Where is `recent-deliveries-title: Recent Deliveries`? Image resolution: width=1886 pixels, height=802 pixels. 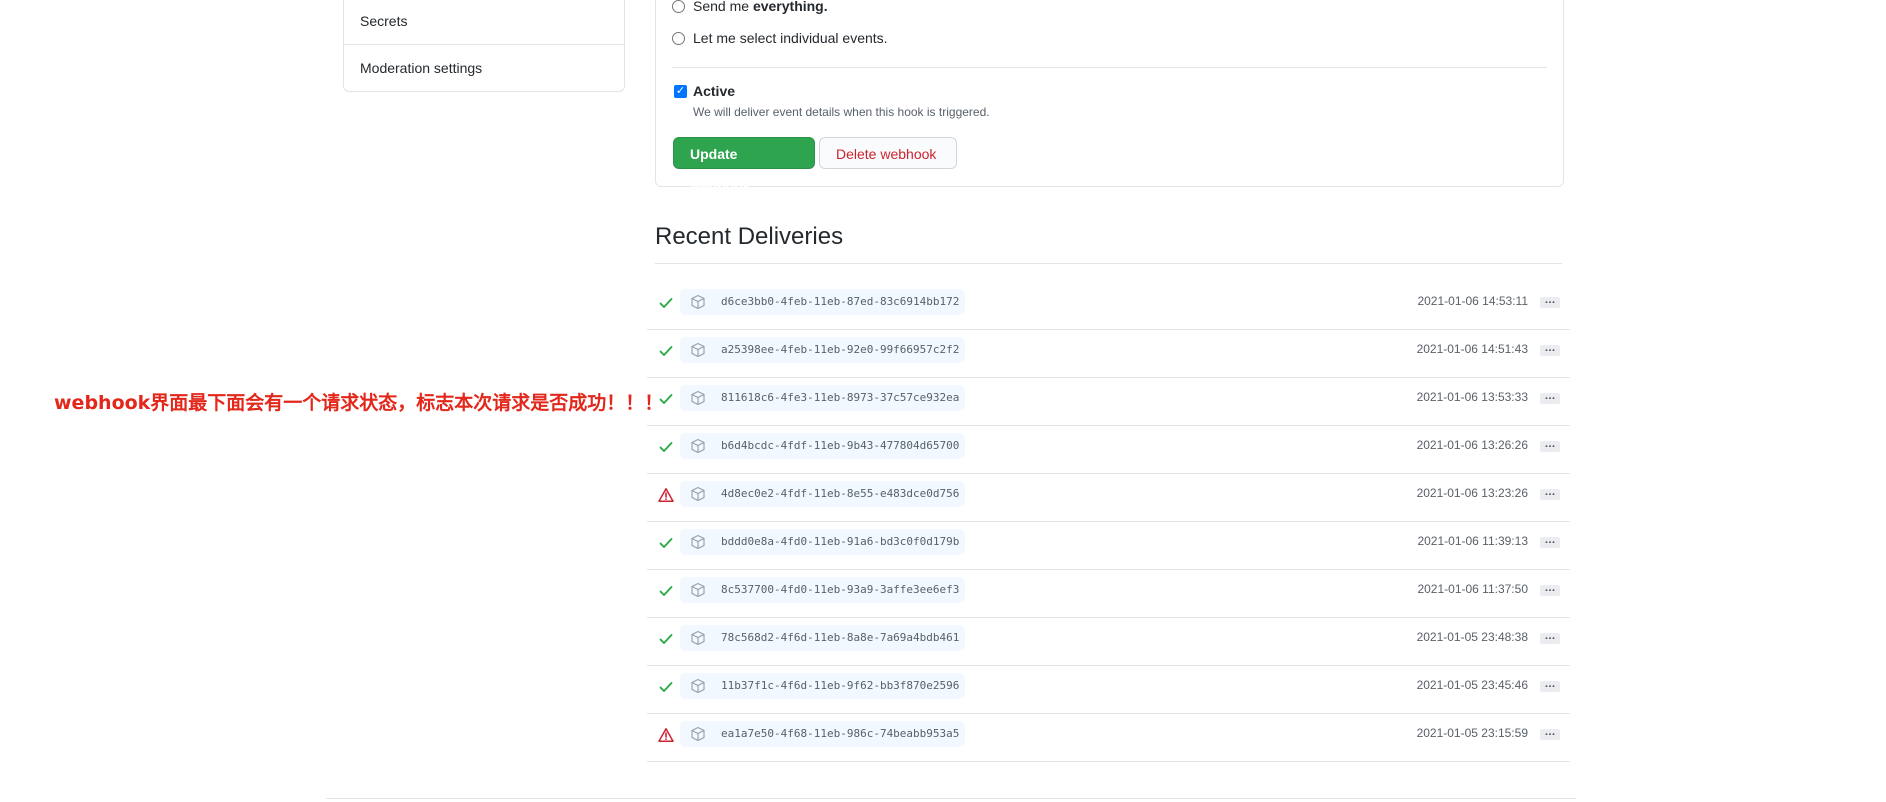
recent-deliveries-title: Recent Deliveries is located at coordinates (749, 236).